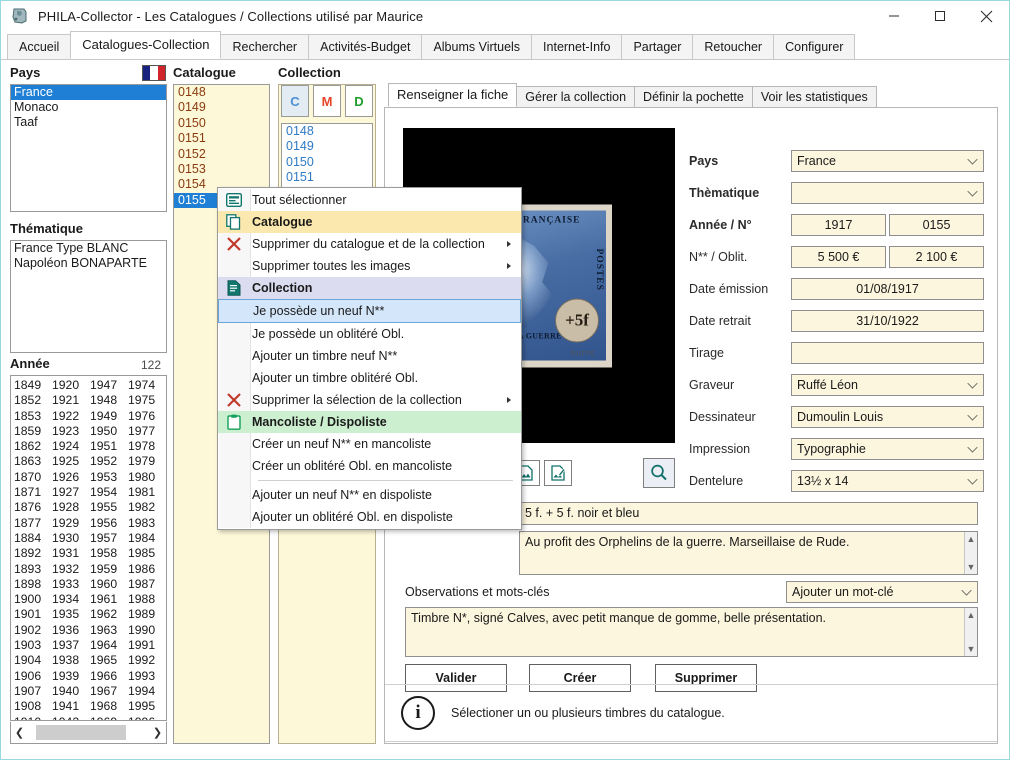 The image size is (1010, 760). I want to click on annee-item: 1934, so click(70, 599).